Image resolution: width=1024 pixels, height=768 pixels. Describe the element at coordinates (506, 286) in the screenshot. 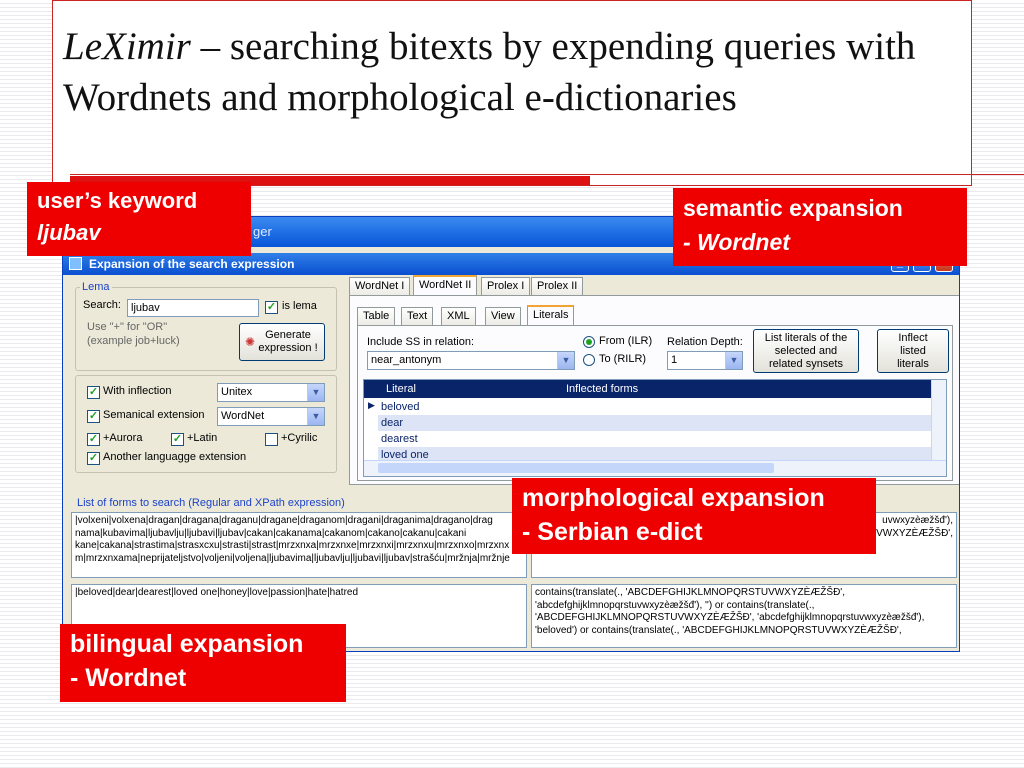

I see `tab-prolex-i: Prolex I` at that location.